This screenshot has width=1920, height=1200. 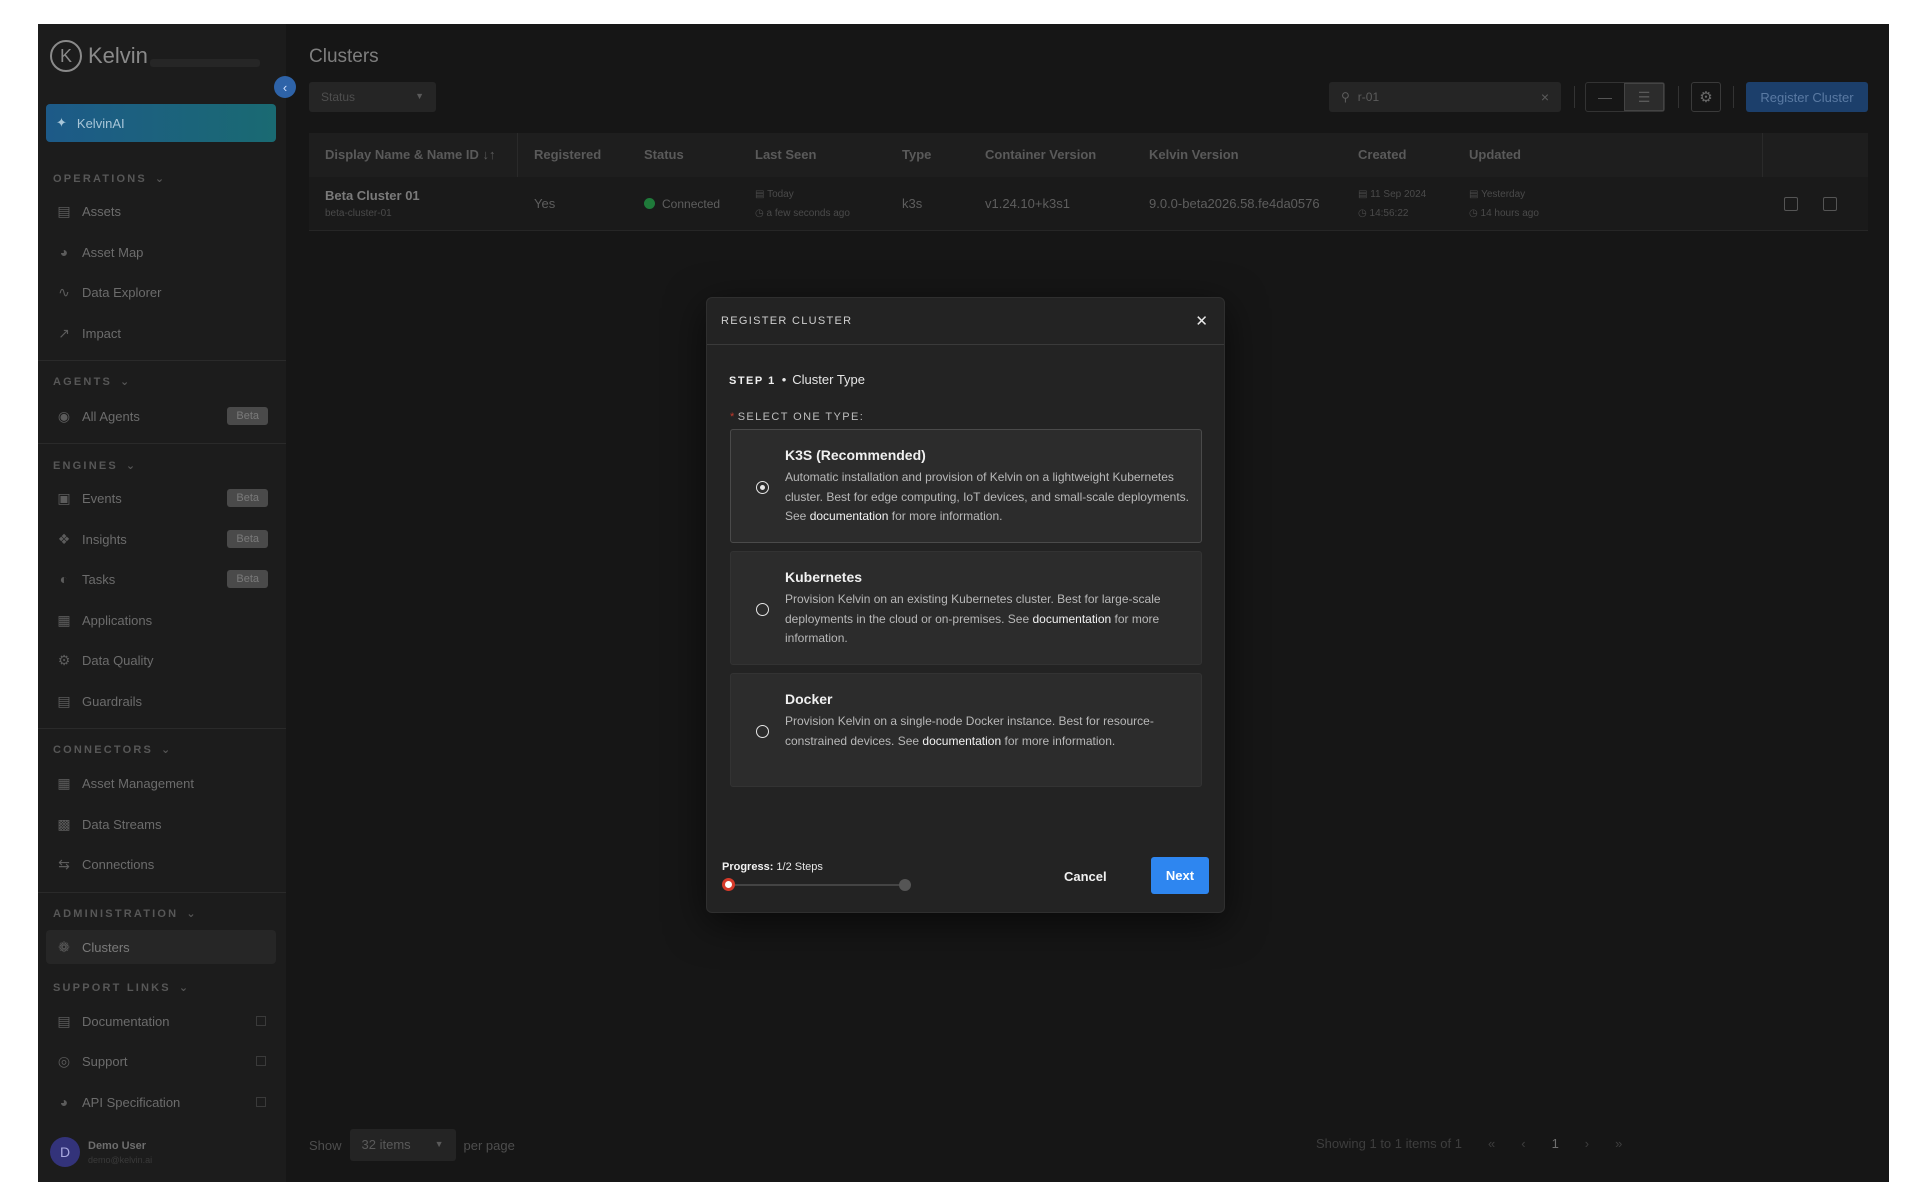 What do you see at coordinates (1201, 321) in the screenshot?
I see `close-icon: ✕` at bounding box center [1201, 321].